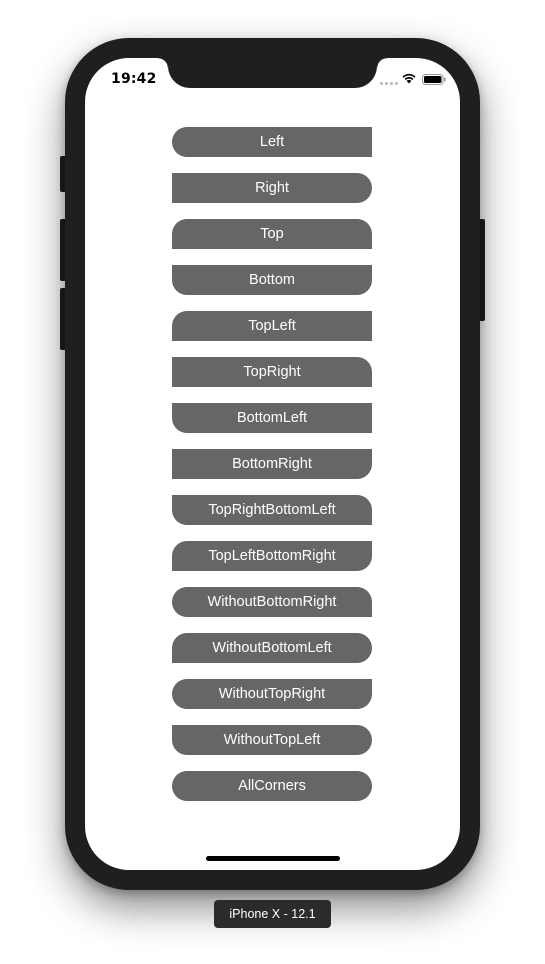 The image size is (545, 964). Describe the element at coordinates (272, 188) in the screenshot. I see `right-button: Right` at that location.